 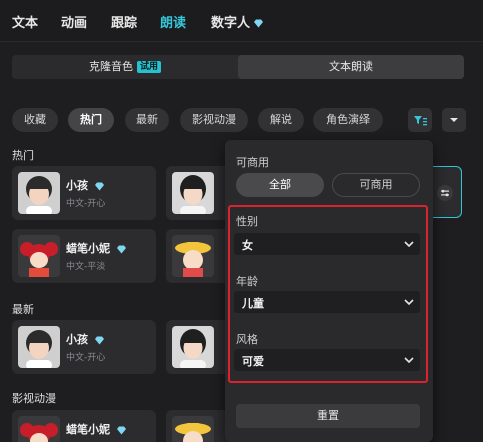 I want to click on clone-voice-button: 克隆音色 试用, so click(x=125, y=67).